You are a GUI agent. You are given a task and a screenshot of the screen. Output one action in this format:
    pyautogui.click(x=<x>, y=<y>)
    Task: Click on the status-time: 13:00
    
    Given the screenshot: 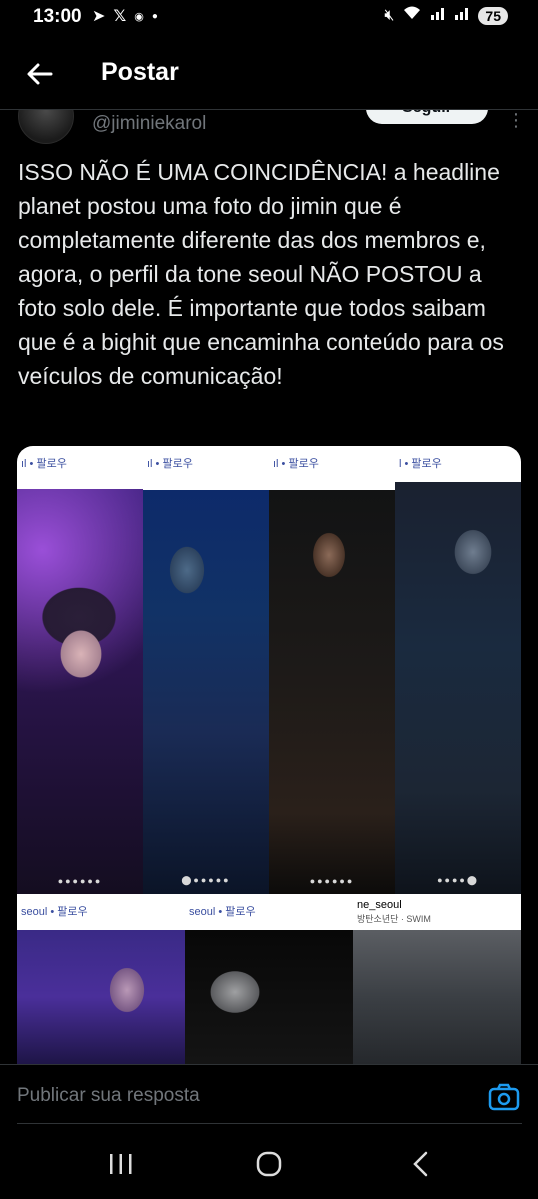 What is the action you would take?
    pyautogui.click(x=57, y=16)
    